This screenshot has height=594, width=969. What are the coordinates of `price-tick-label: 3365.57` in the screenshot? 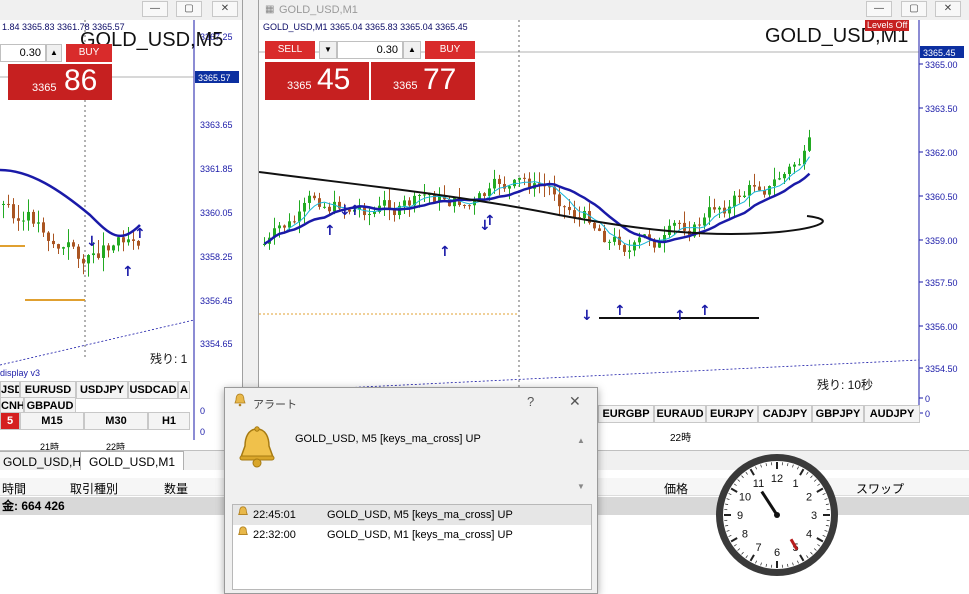 It's located at (214, 78).